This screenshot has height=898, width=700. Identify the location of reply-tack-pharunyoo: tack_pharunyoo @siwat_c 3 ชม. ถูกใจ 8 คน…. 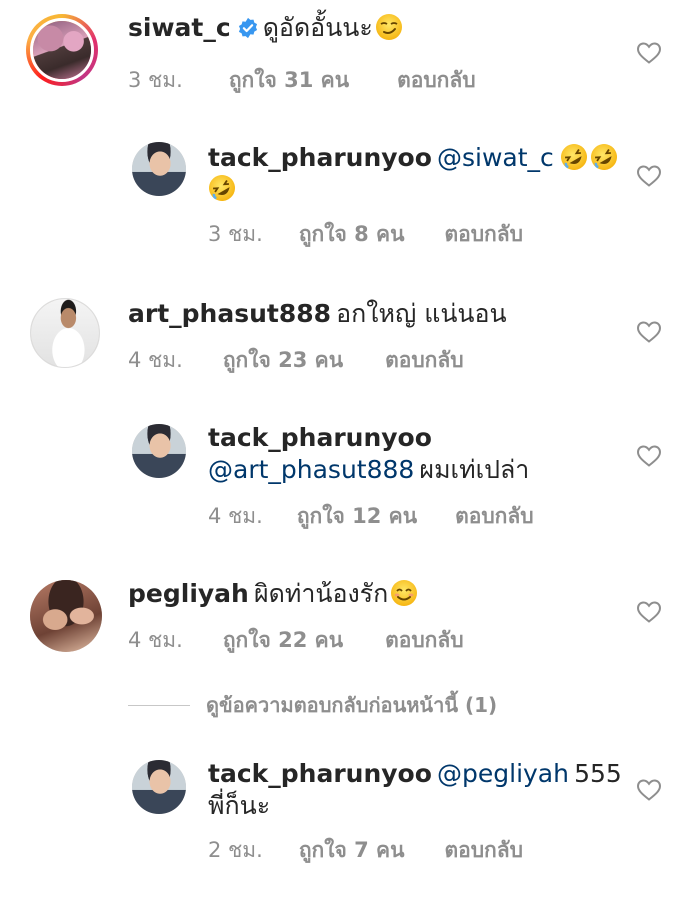
(350, 195).